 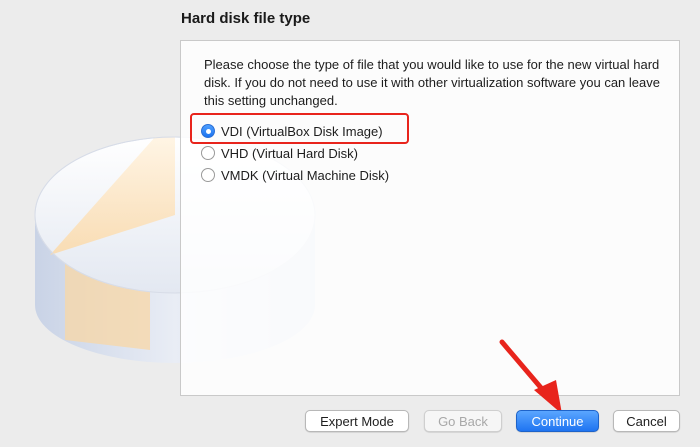 I want to click on dialog-title: Hard disk file type, so click(x=246, y=18).